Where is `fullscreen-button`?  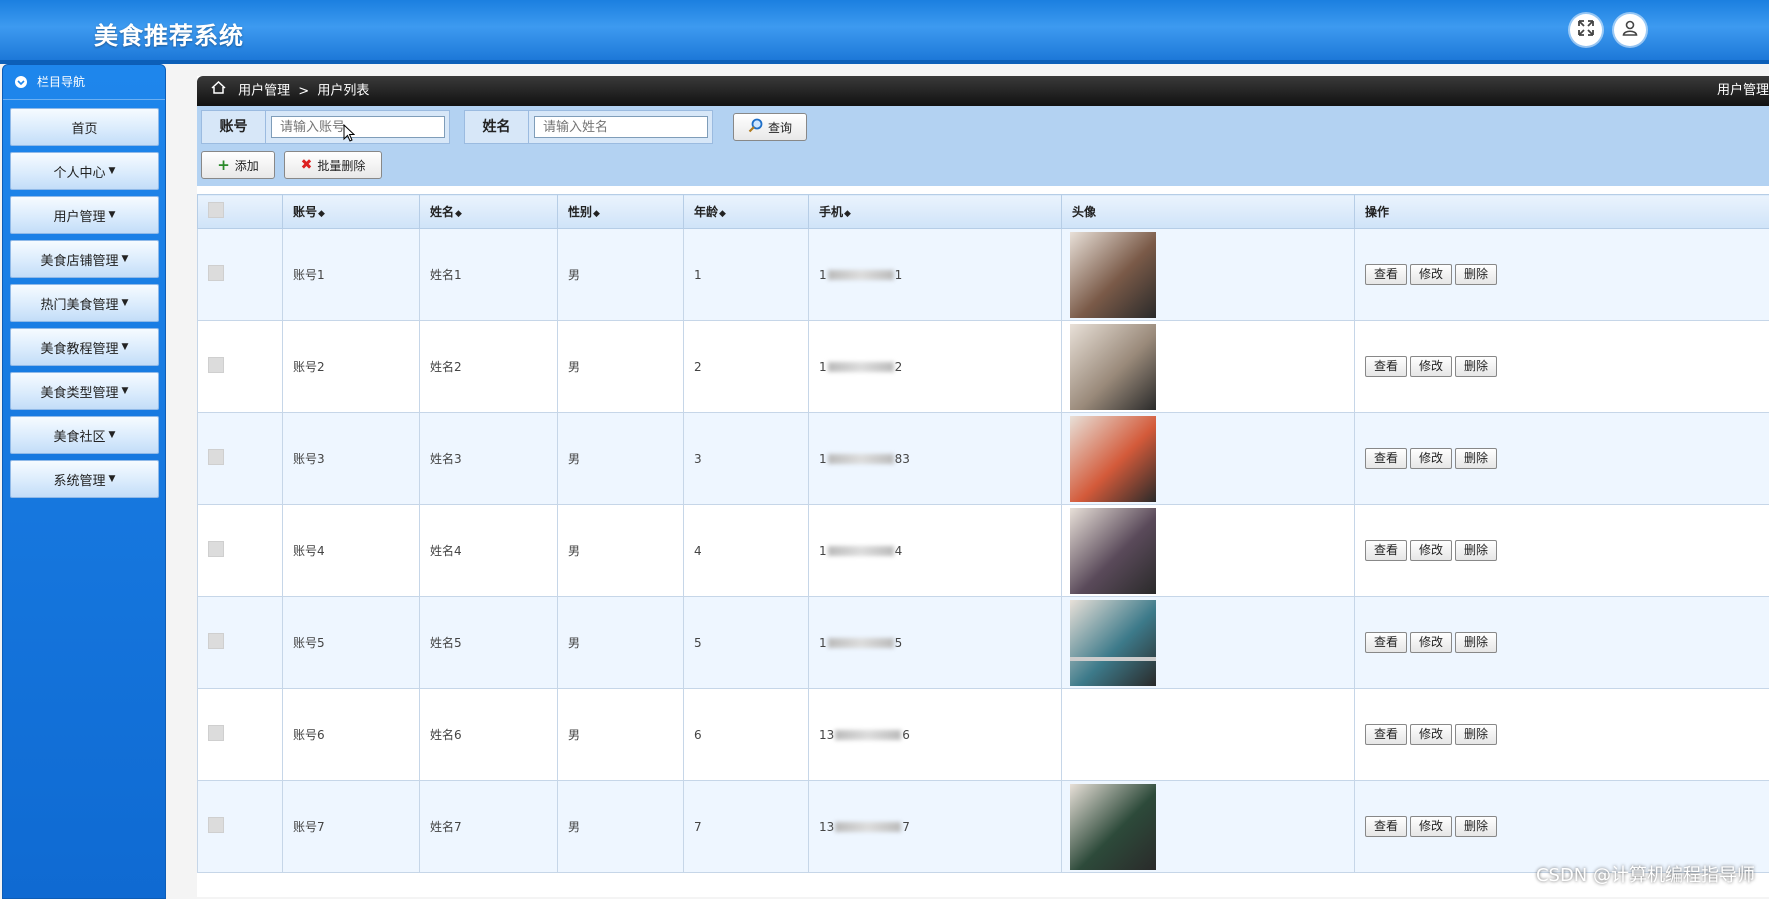 fullscreen-button is located at coordinates (1586, 30).